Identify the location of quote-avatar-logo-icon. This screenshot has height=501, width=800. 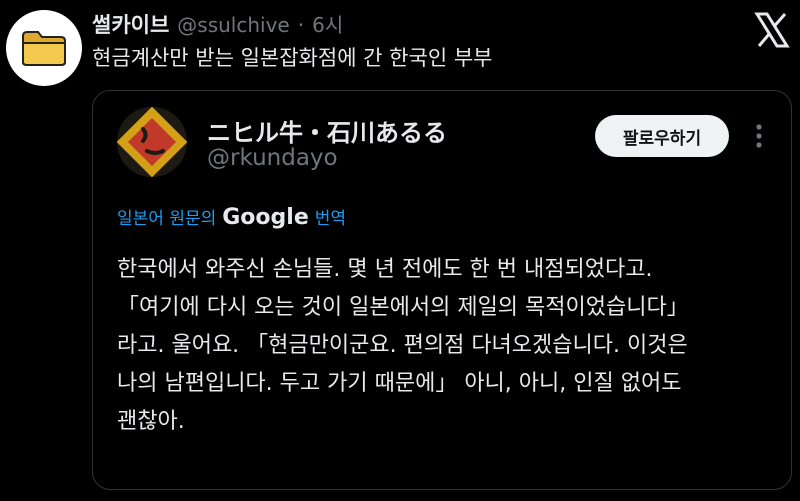
(152, 142).